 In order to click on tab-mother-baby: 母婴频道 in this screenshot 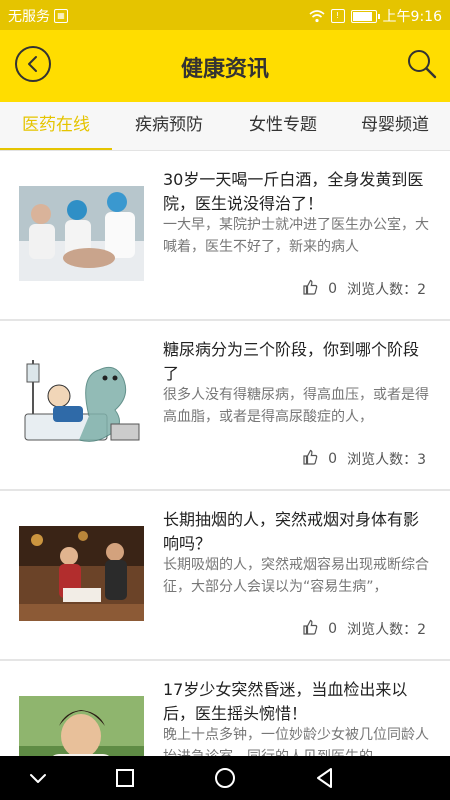, I will do `click(395, 125)`.